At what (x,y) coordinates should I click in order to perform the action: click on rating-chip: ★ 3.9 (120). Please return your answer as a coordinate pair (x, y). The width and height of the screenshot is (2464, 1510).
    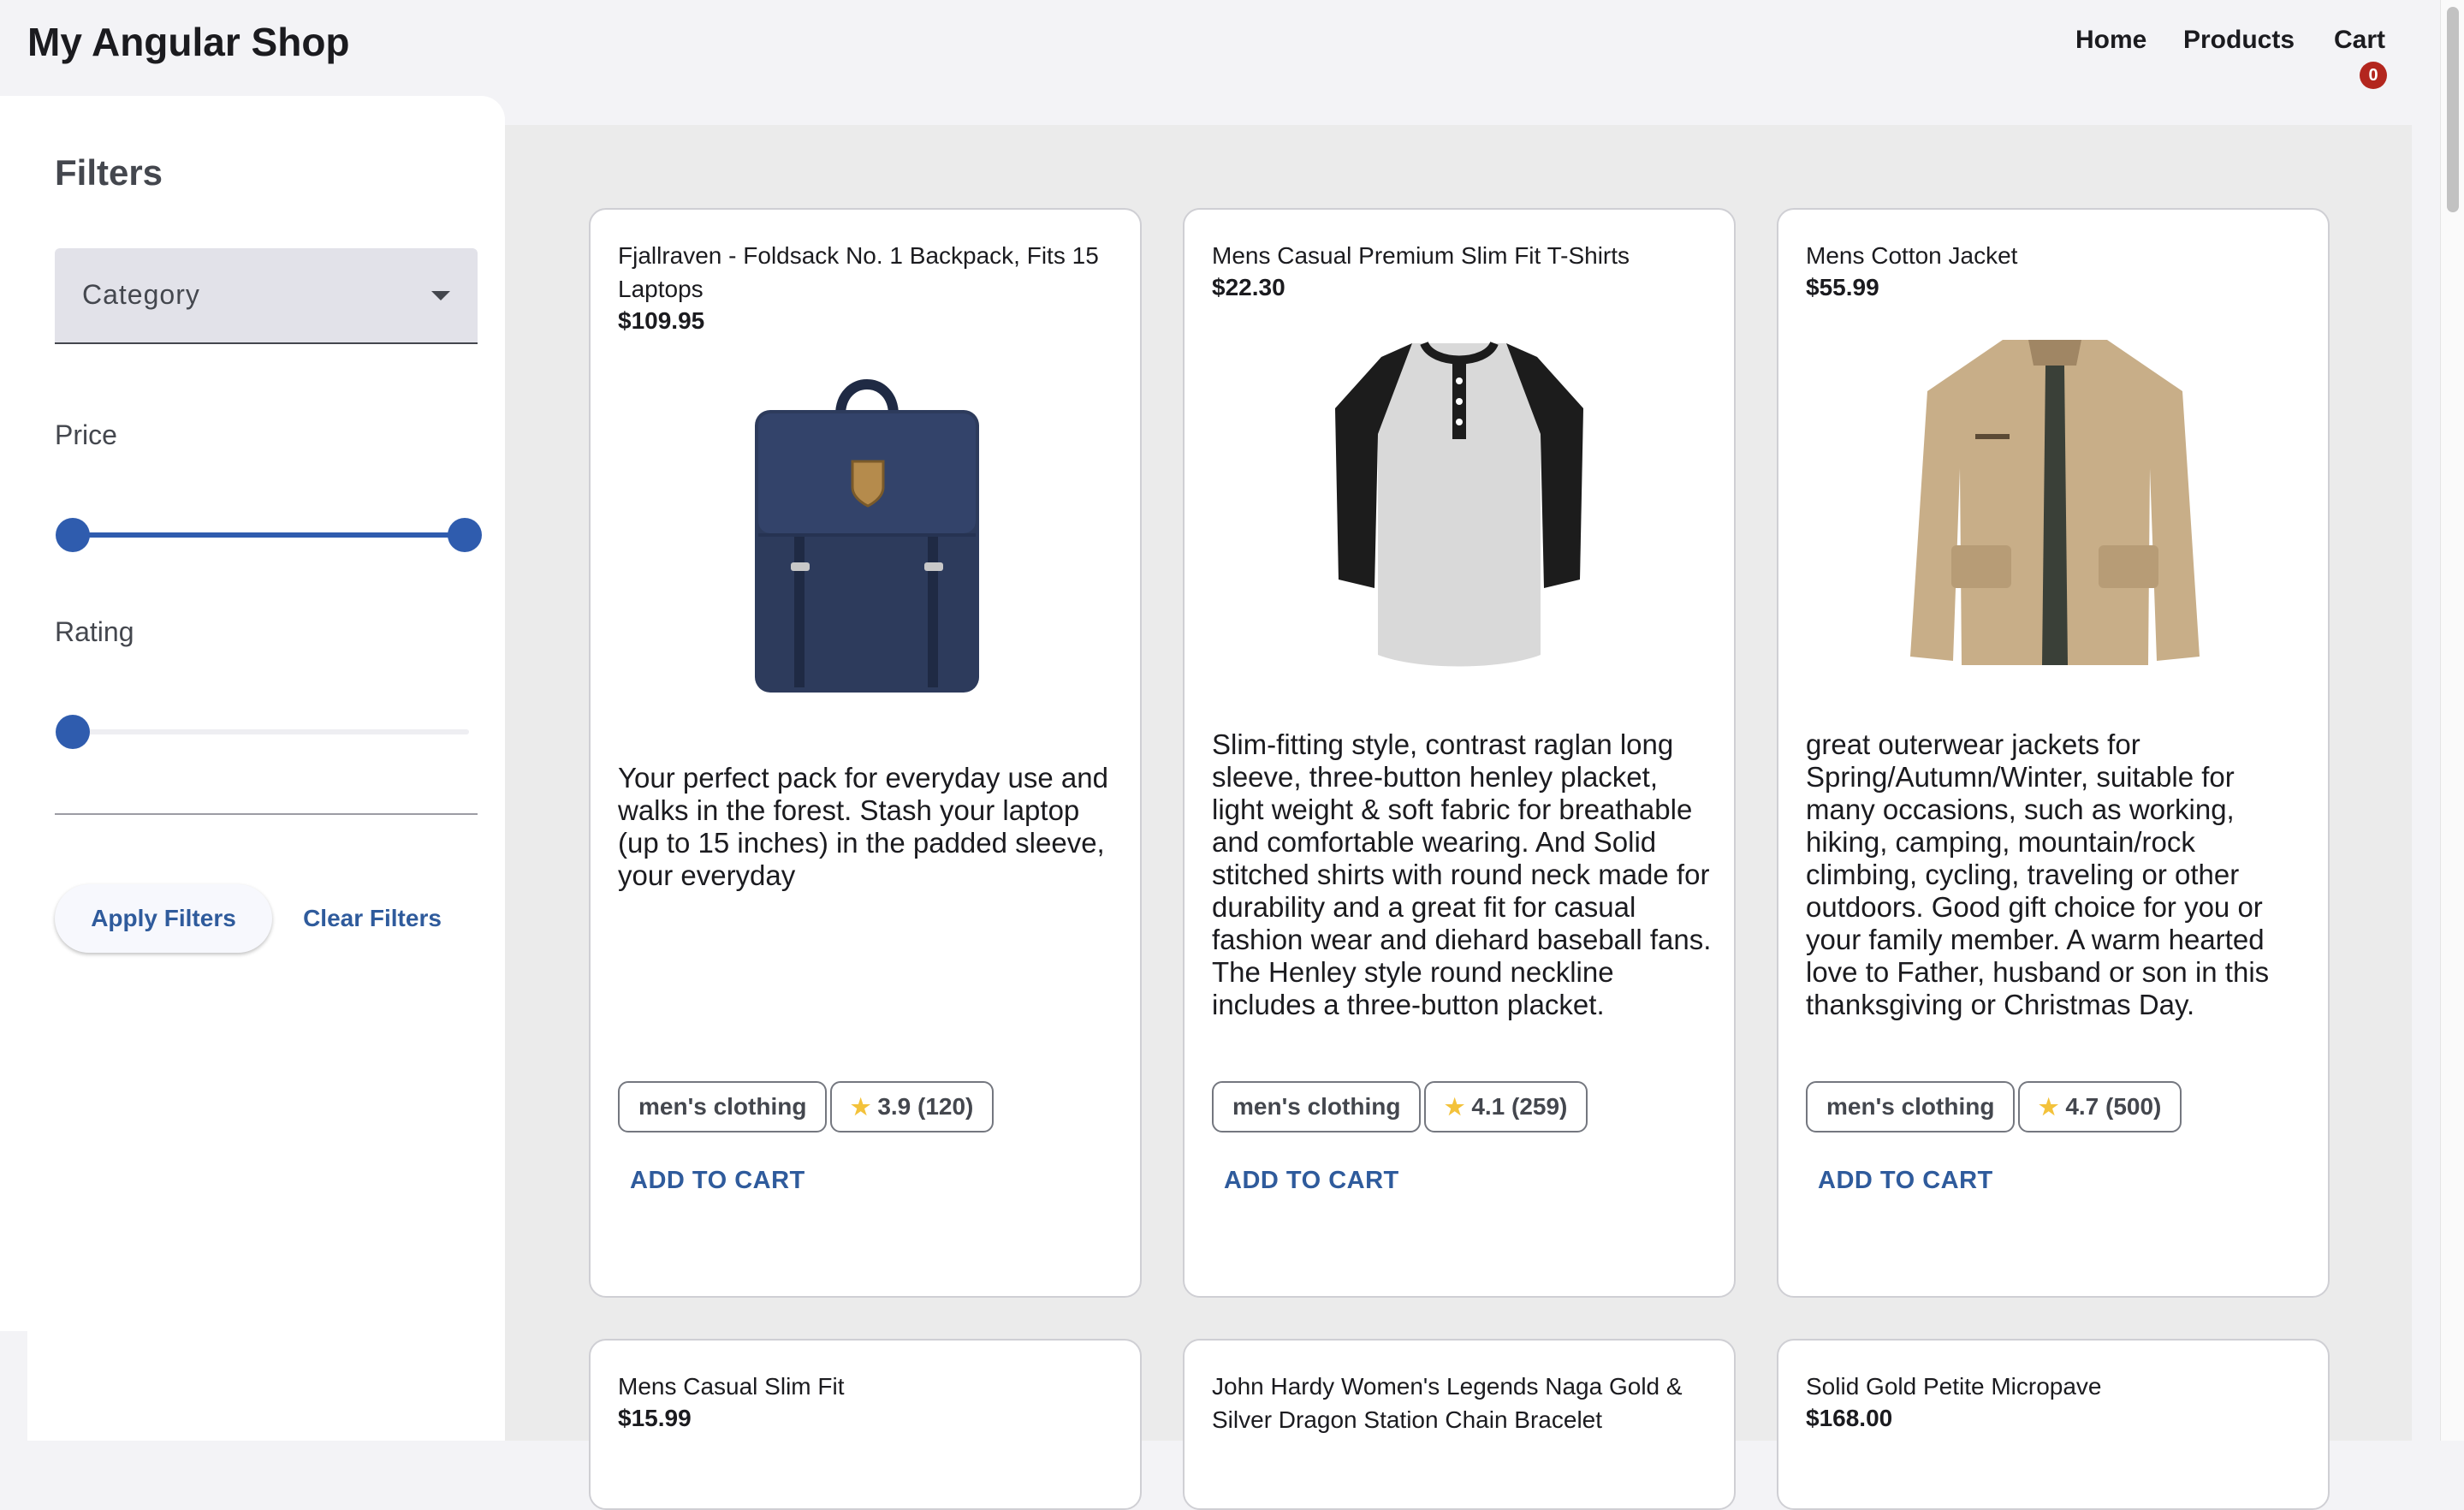
    Looking at the image, I should click on (912, 1106).